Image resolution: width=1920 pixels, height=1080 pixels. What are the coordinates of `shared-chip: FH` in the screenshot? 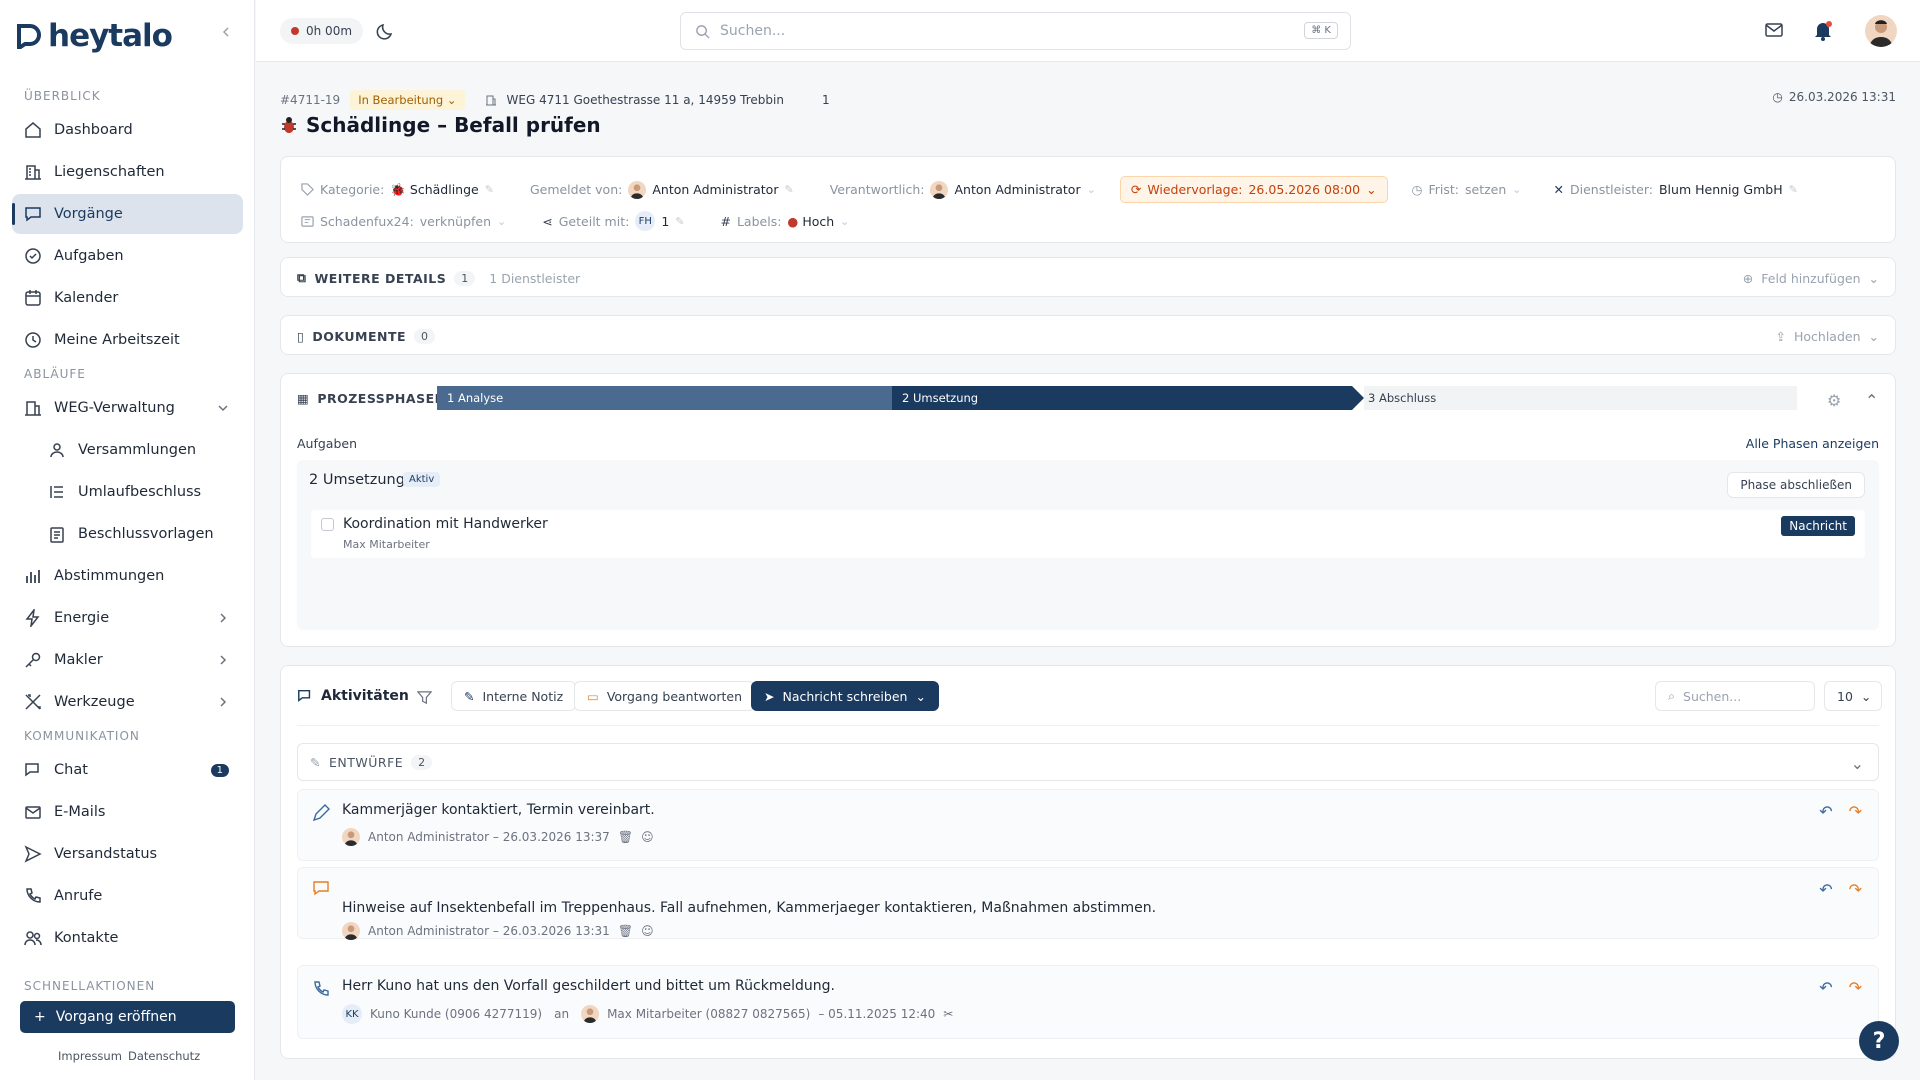 It's located at (645, 221).